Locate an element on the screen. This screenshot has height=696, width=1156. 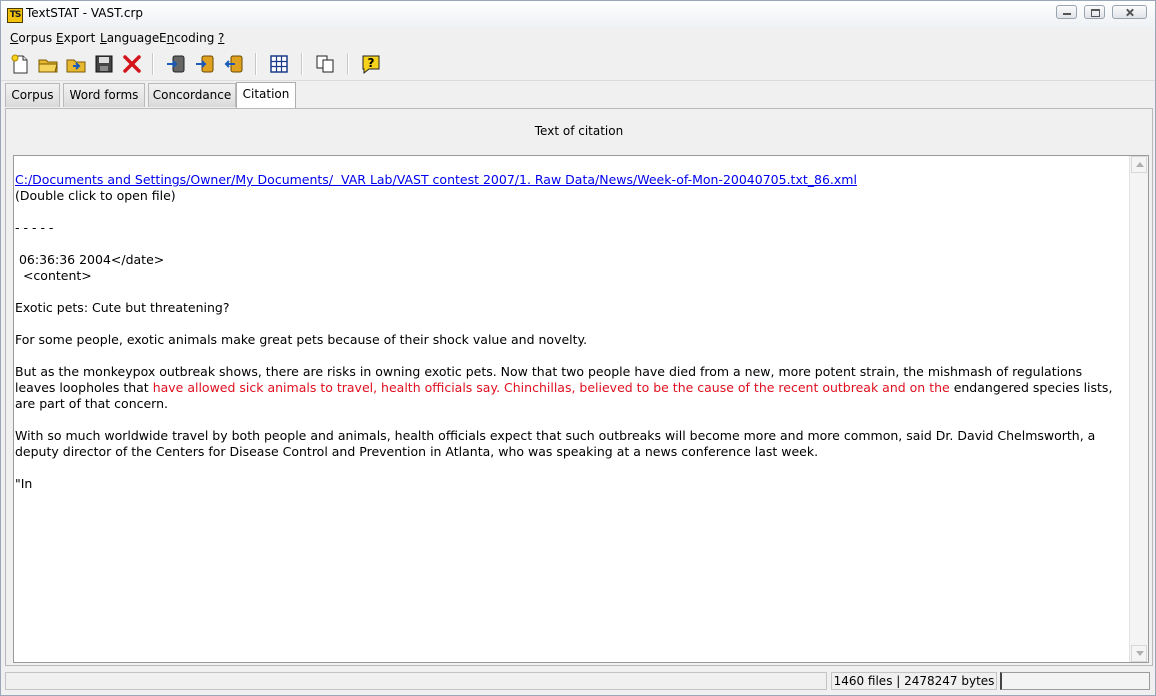
window-title: TextSTAT - VAST.crp is located at coordinates (84, 13).